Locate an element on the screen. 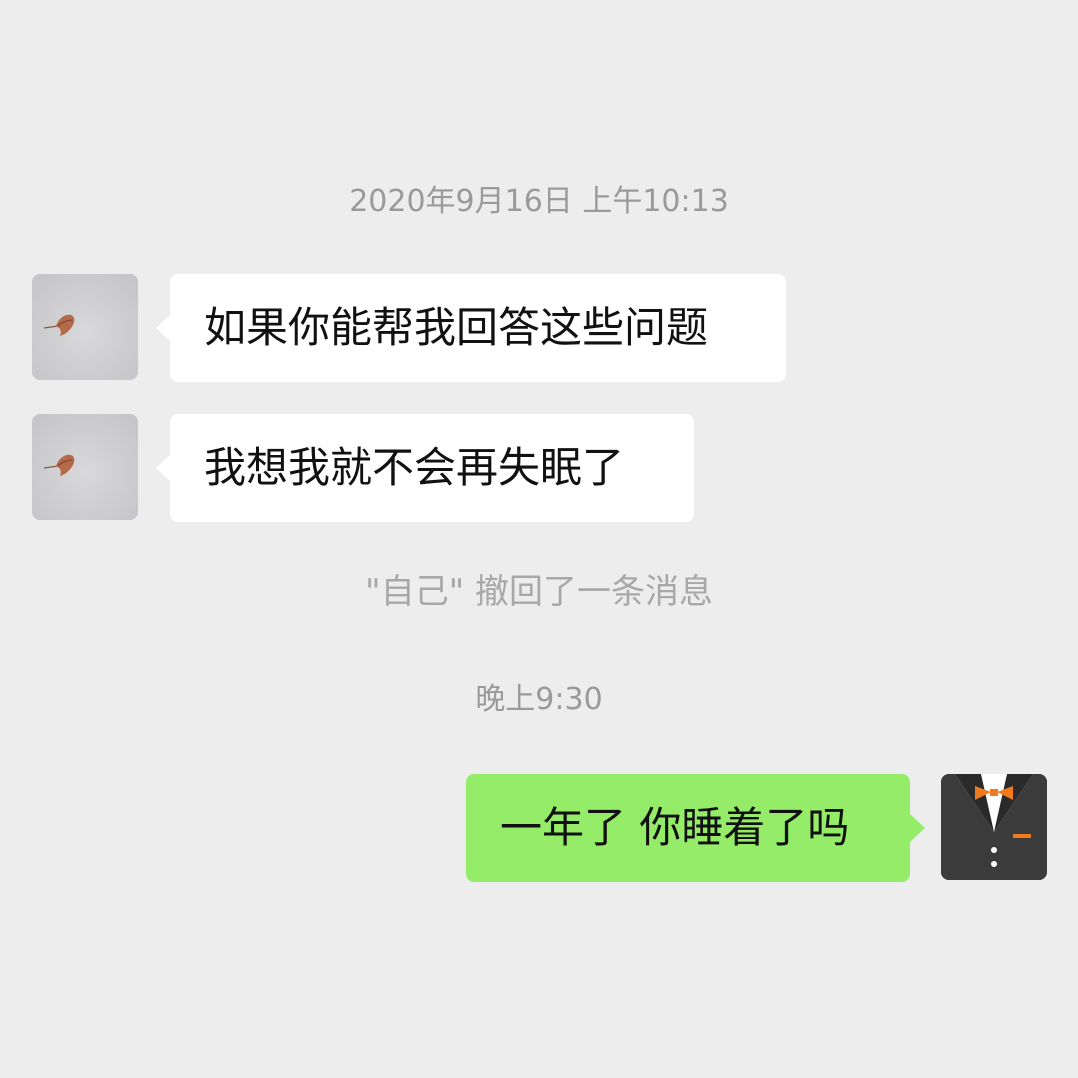 The width and height of the screenshot is (1078, 1078). message-timestamp: 2020年9月16日 上午10:13 is located at coordinates (539, 201).